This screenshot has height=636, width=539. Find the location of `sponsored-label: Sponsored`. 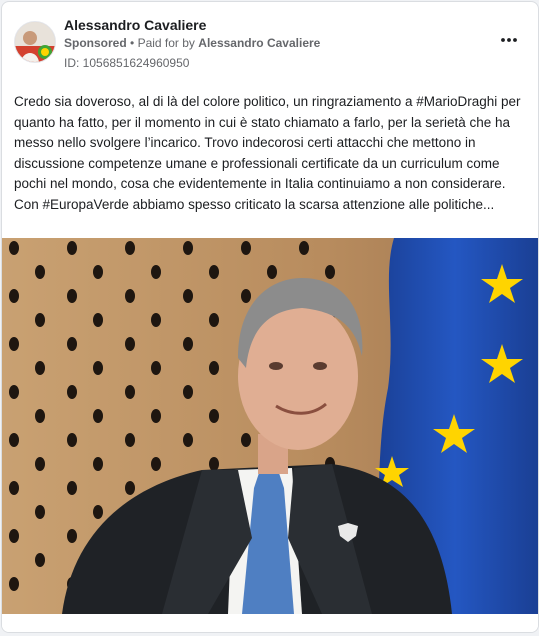

sponsored-label: Sponsored is located at coordinates (95, 43).